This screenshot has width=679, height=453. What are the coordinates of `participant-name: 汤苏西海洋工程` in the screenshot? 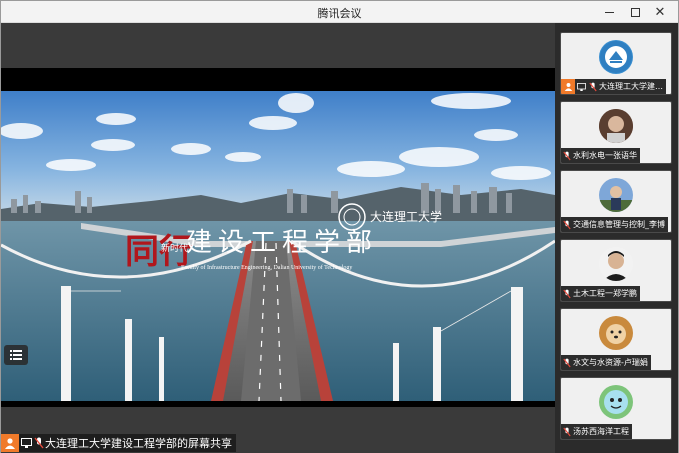 It's located at (601, 431).